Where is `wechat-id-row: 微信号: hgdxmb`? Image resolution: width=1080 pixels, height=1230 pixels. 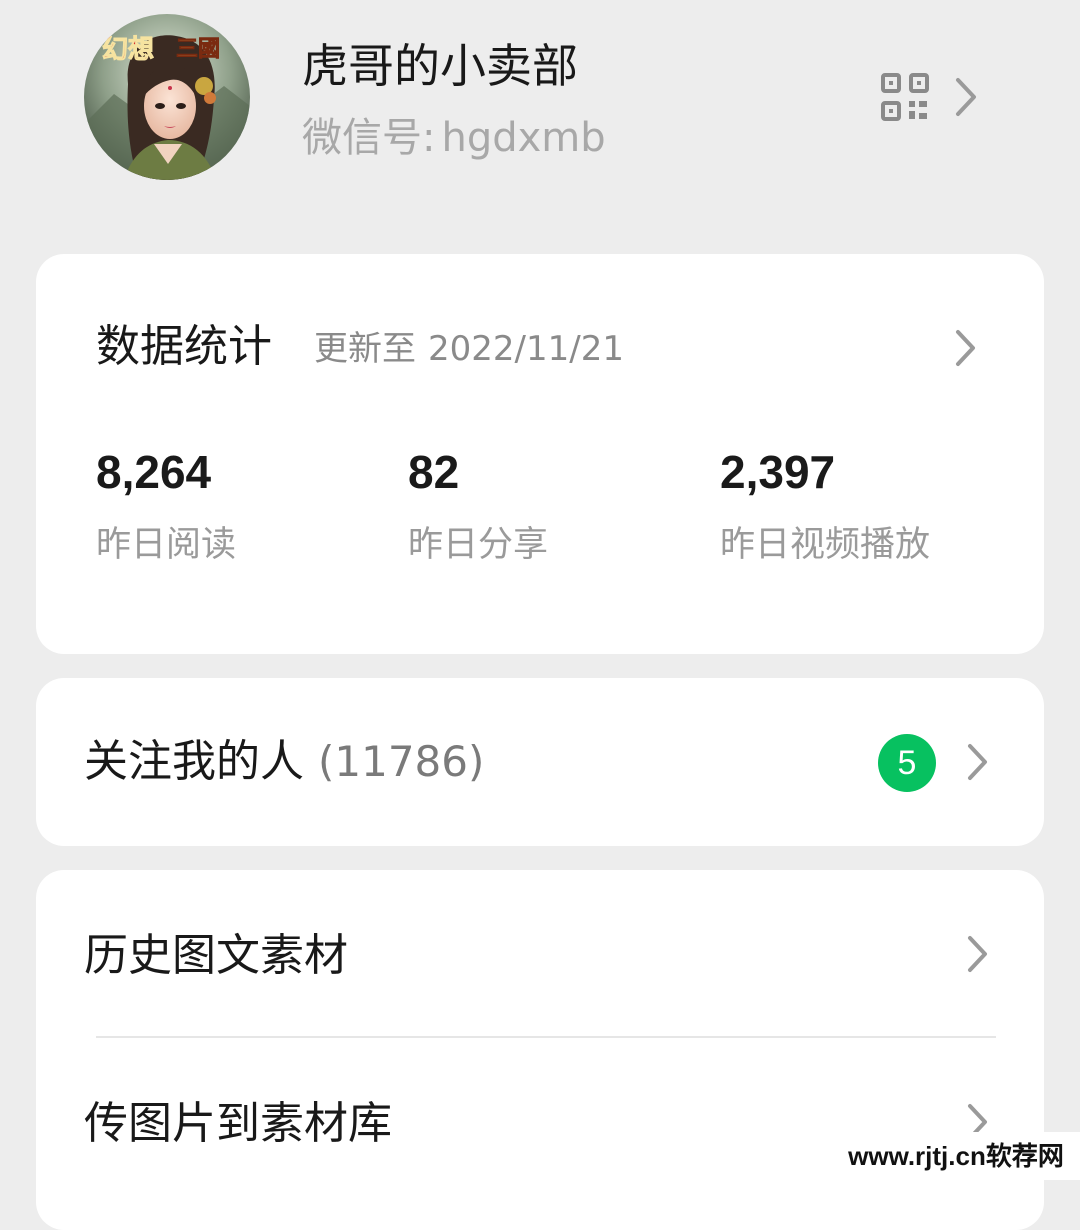
wechat-id-row: 微信号: hgdxmb is located at coordinates (454, 138).